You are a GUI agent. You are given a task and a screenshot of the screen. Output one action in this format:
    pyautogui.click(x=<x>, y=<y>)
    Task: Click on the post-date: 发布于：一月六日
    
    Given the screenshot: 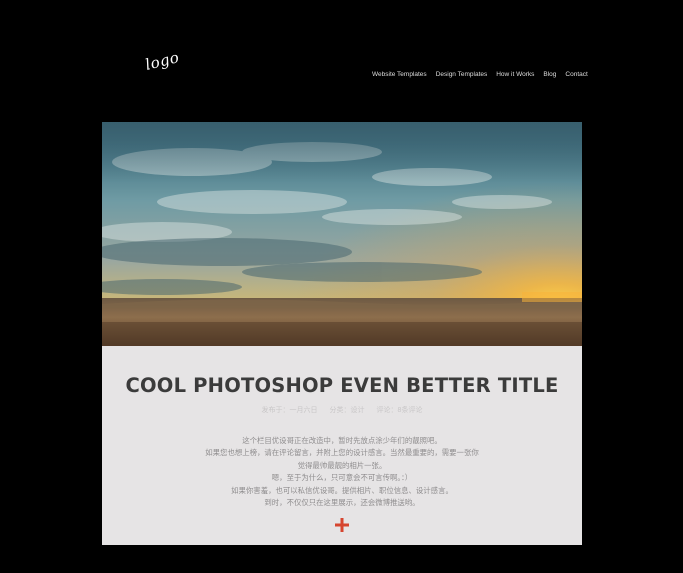 What is the action you would take?
    pyautogui.click(x=289, y=410)
    